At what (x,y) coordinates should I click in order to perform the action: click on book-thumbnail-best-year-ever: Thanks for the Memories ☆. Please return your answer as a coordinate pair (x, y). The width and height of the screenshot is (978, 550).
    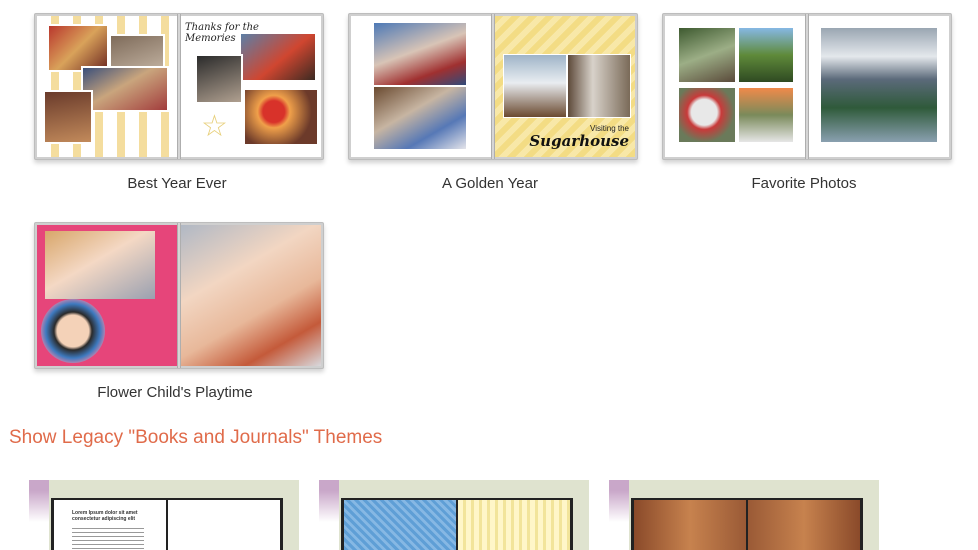
    Looking at the image, I should click on (179, 86).